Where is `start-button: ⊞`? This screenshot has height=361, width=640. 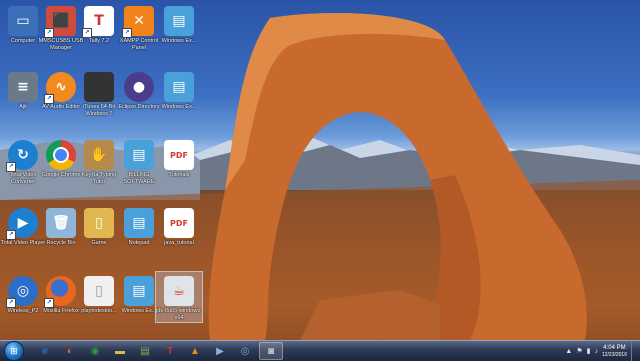 start-button: ⊞ is located at coordinates (14, 351).